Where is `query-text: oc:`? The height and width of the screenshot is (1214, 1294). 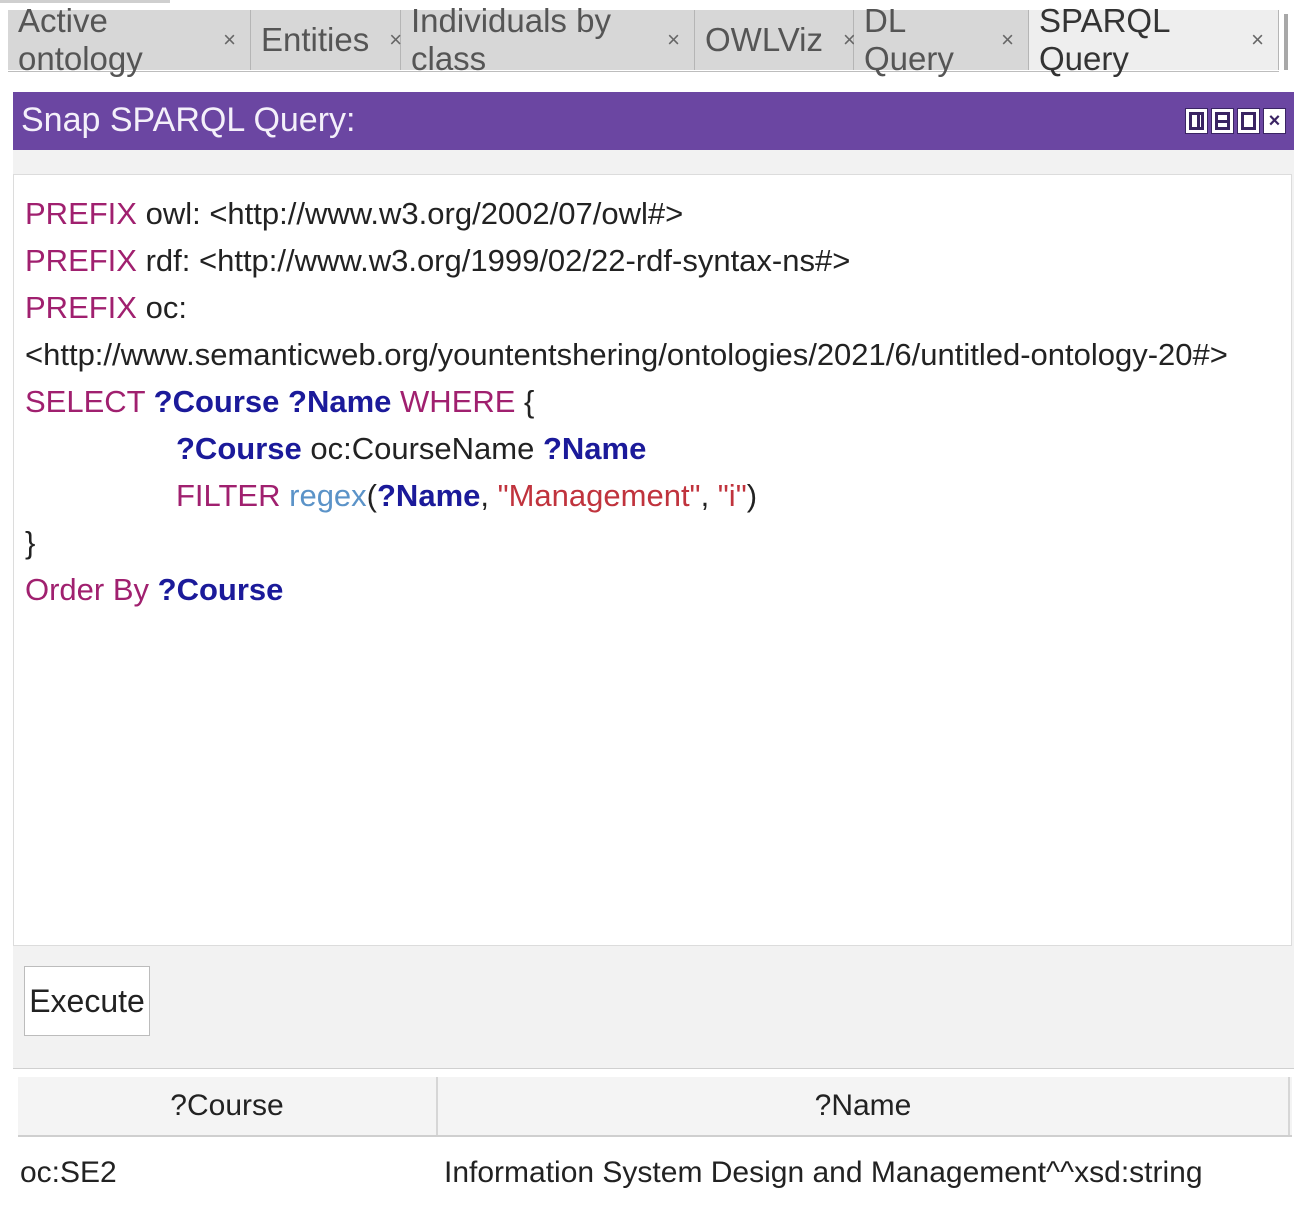 query-text: oc: is located at coordinates (161, 307).